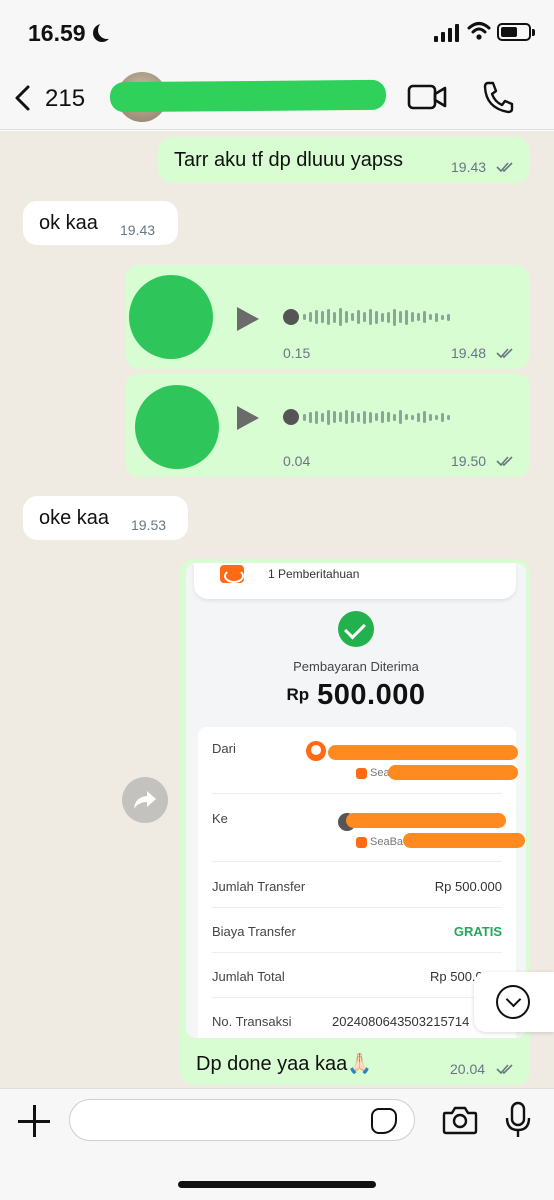 The image size is (554, 1200). What do you see at coordinates (107, 30) in the screenshot?
I see `moon-icon` at bounding box center [107, 30].